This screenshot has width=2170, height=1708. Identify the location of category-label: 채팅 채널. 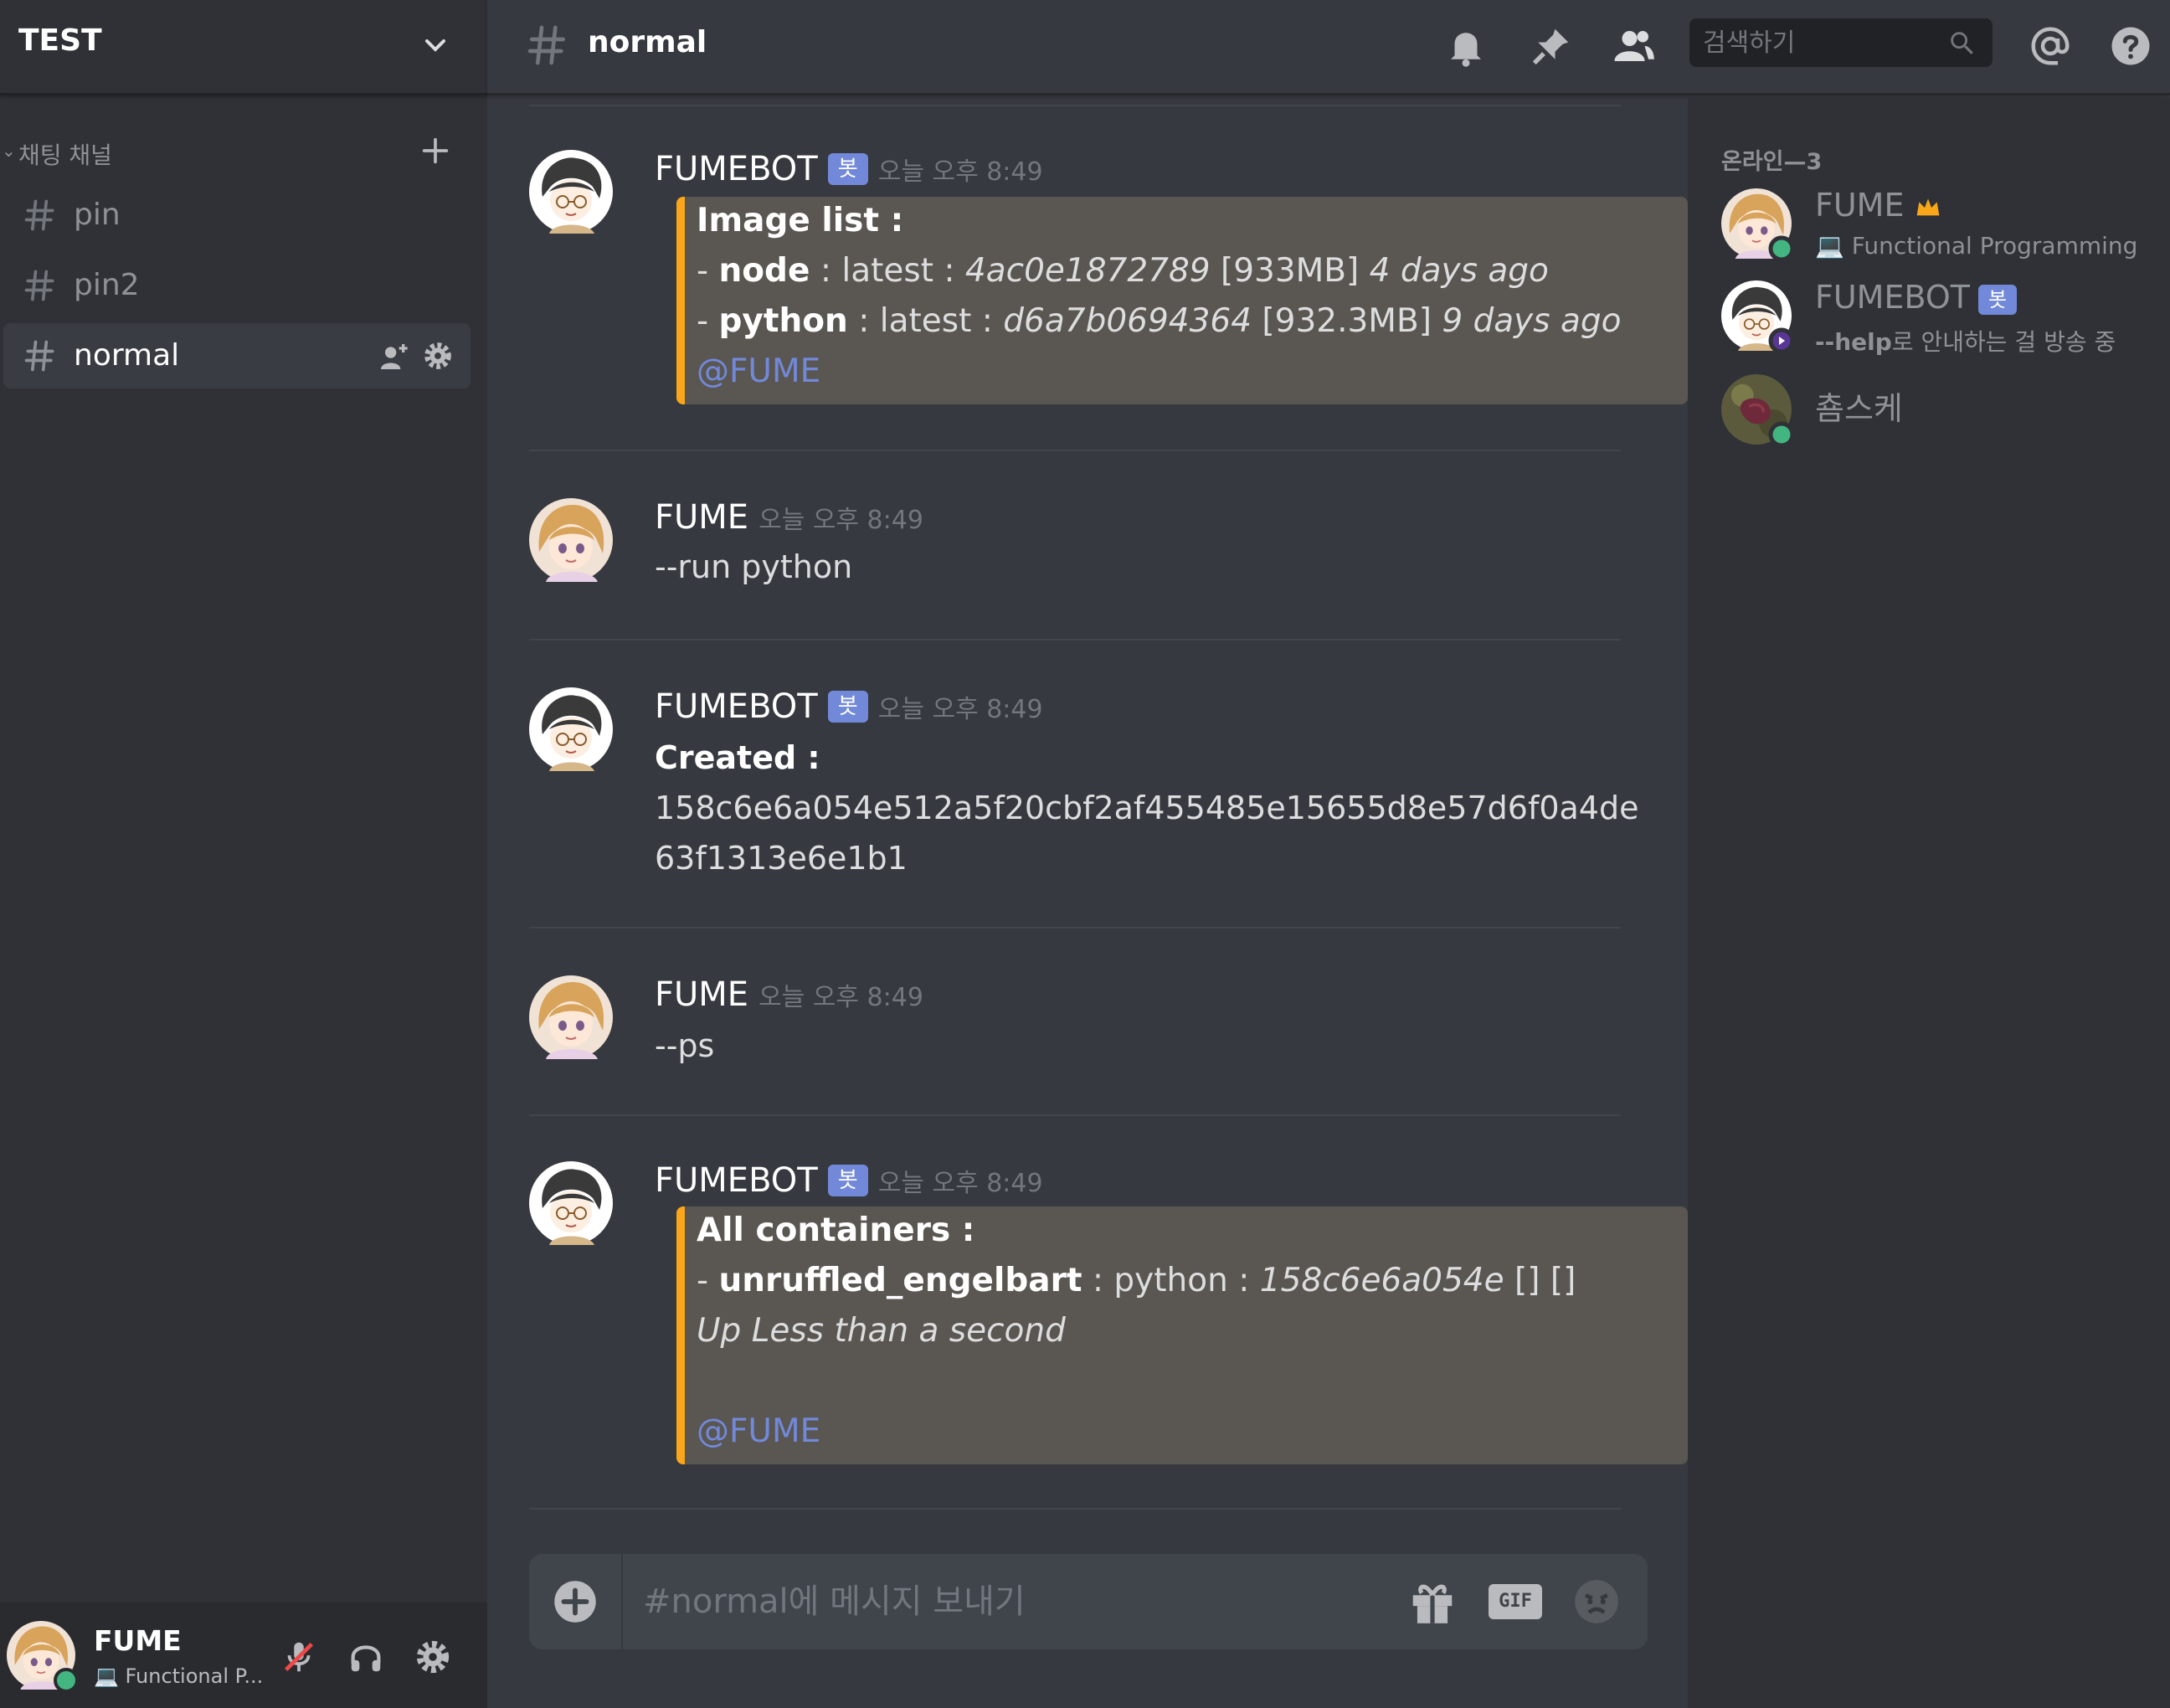
(65, 155).